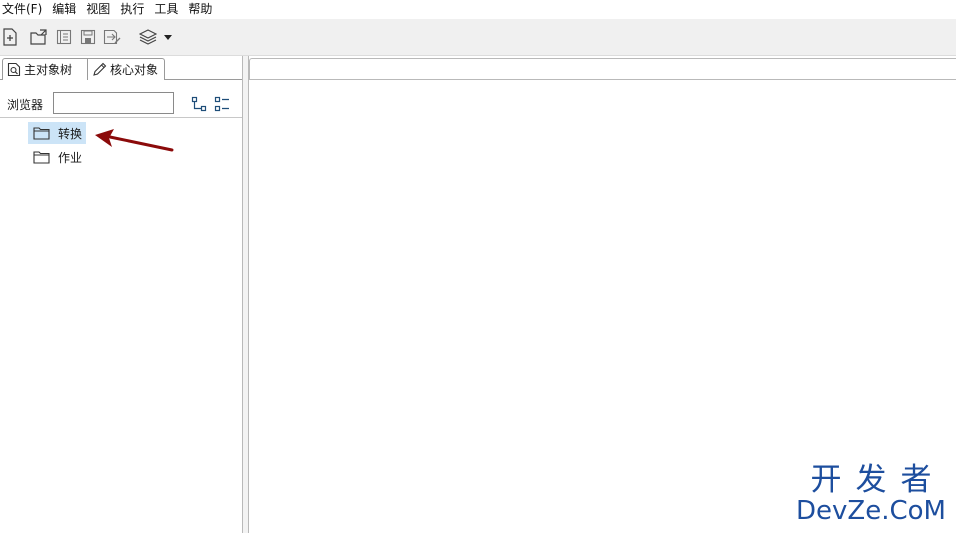 This screenshot has width=956, height=533. Describe the element at coordinates (478, 37) in the screenshot. I see `toolbar` at that location.